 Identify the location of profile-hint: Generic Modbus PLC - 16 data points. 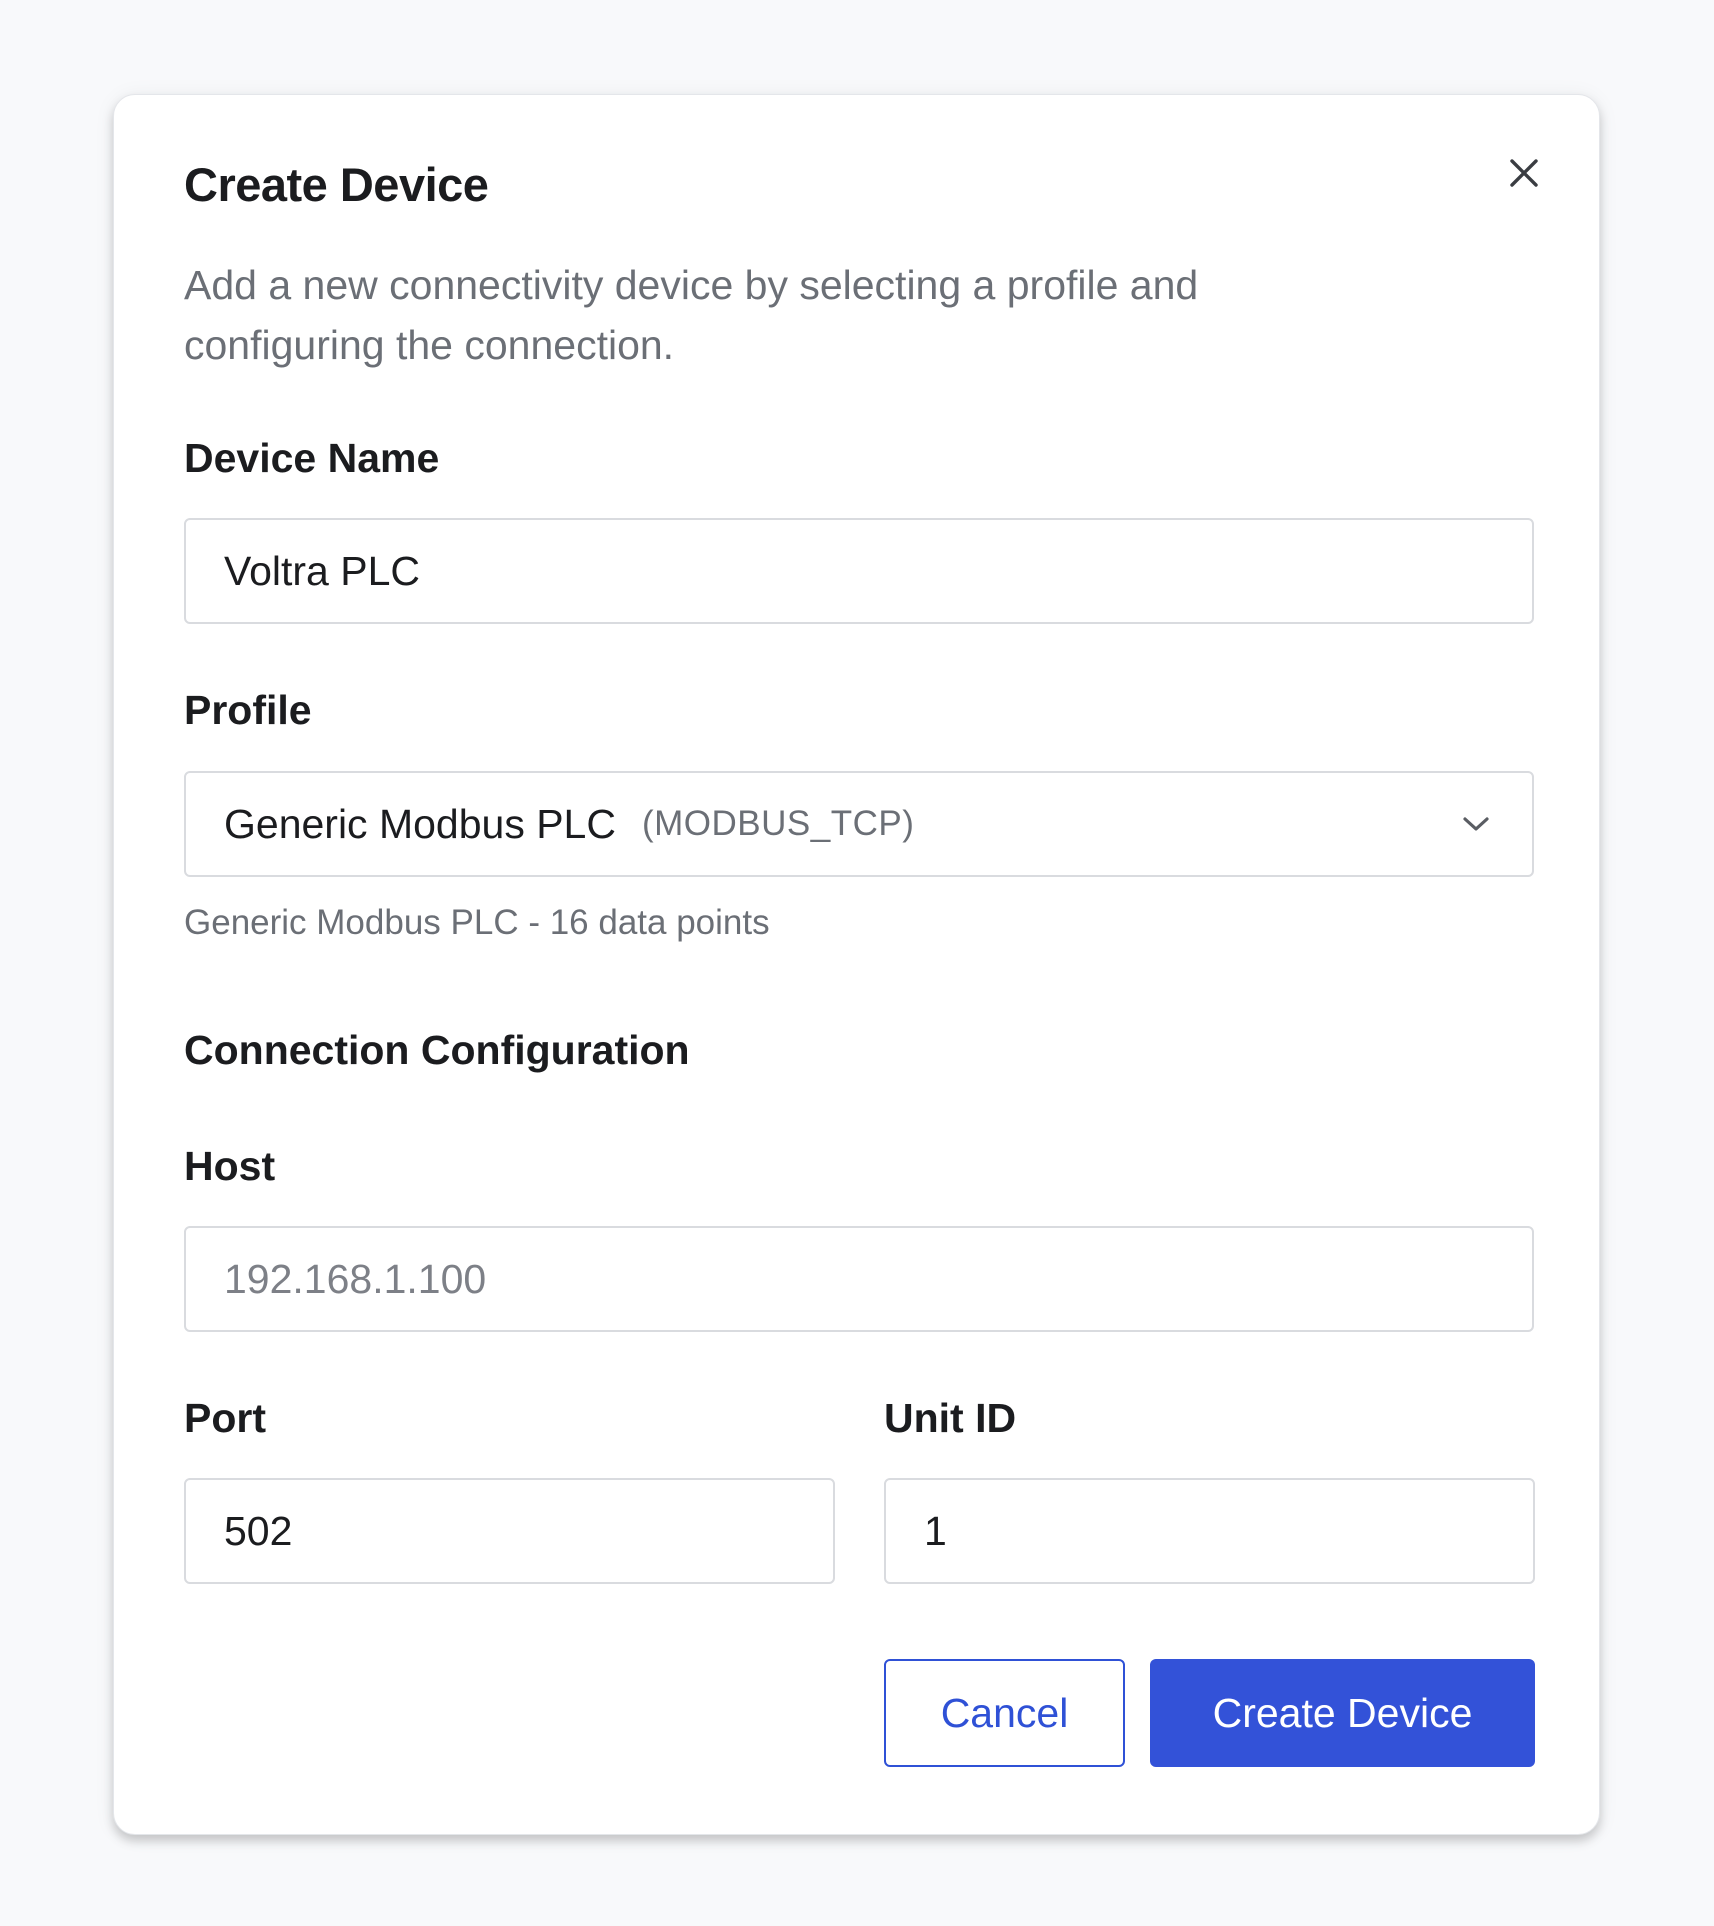
(477, 922).